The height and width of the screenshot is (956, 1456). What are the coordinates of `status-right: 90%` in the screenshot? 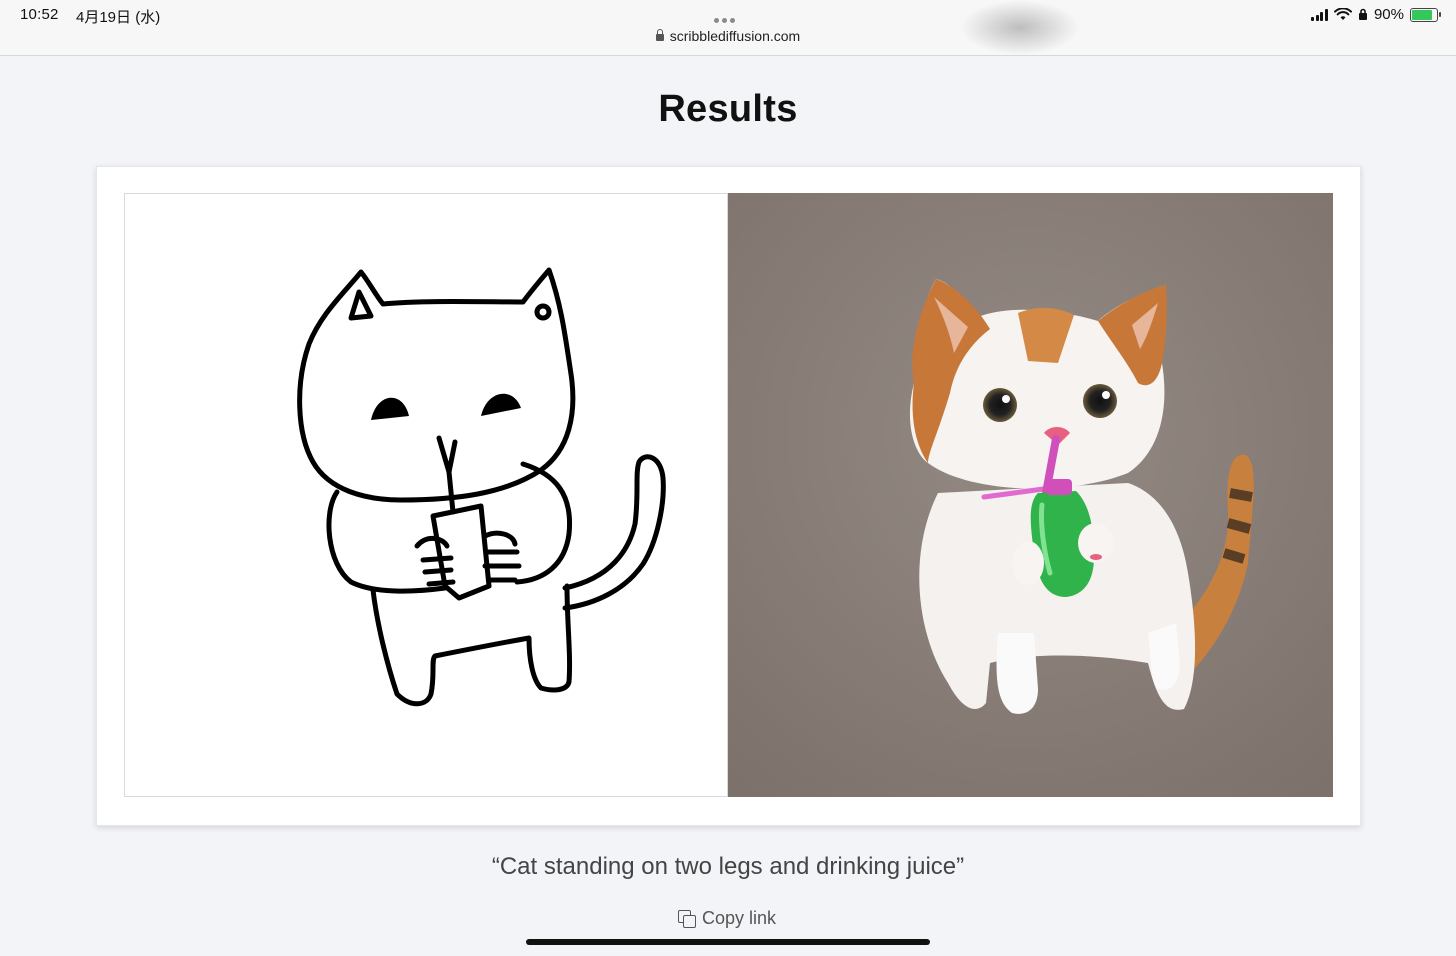 It's located at (1376, 14).